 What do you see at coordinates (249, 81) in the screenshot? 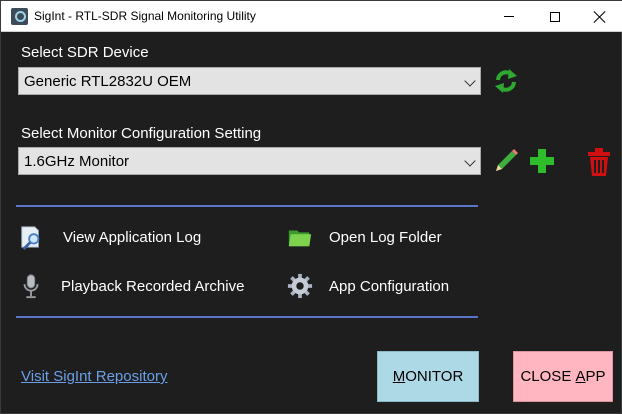
I see `device-select: Generic RTL2832U OEM` at bounding box center [249, 81].